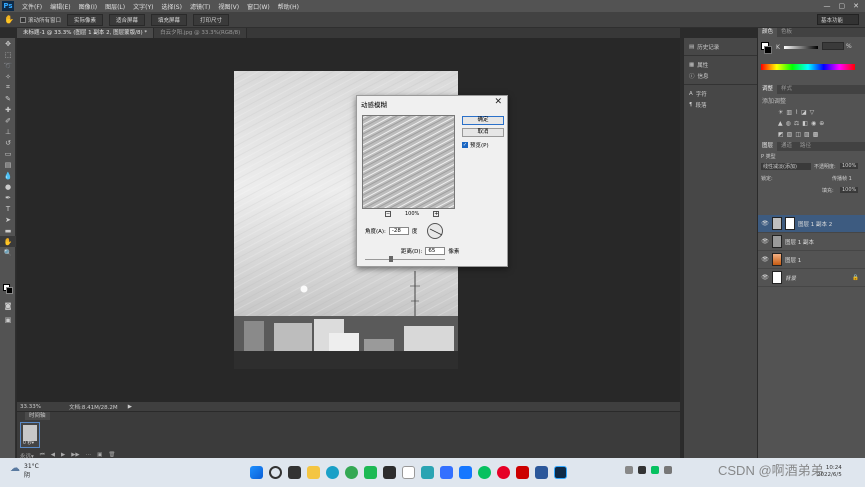 Image resolution: width=865 pixels, height=487 pixels. Describe the element at coordinates (768, 89) in the screenshot. I see `tab-adjustments: 调整` at that location.